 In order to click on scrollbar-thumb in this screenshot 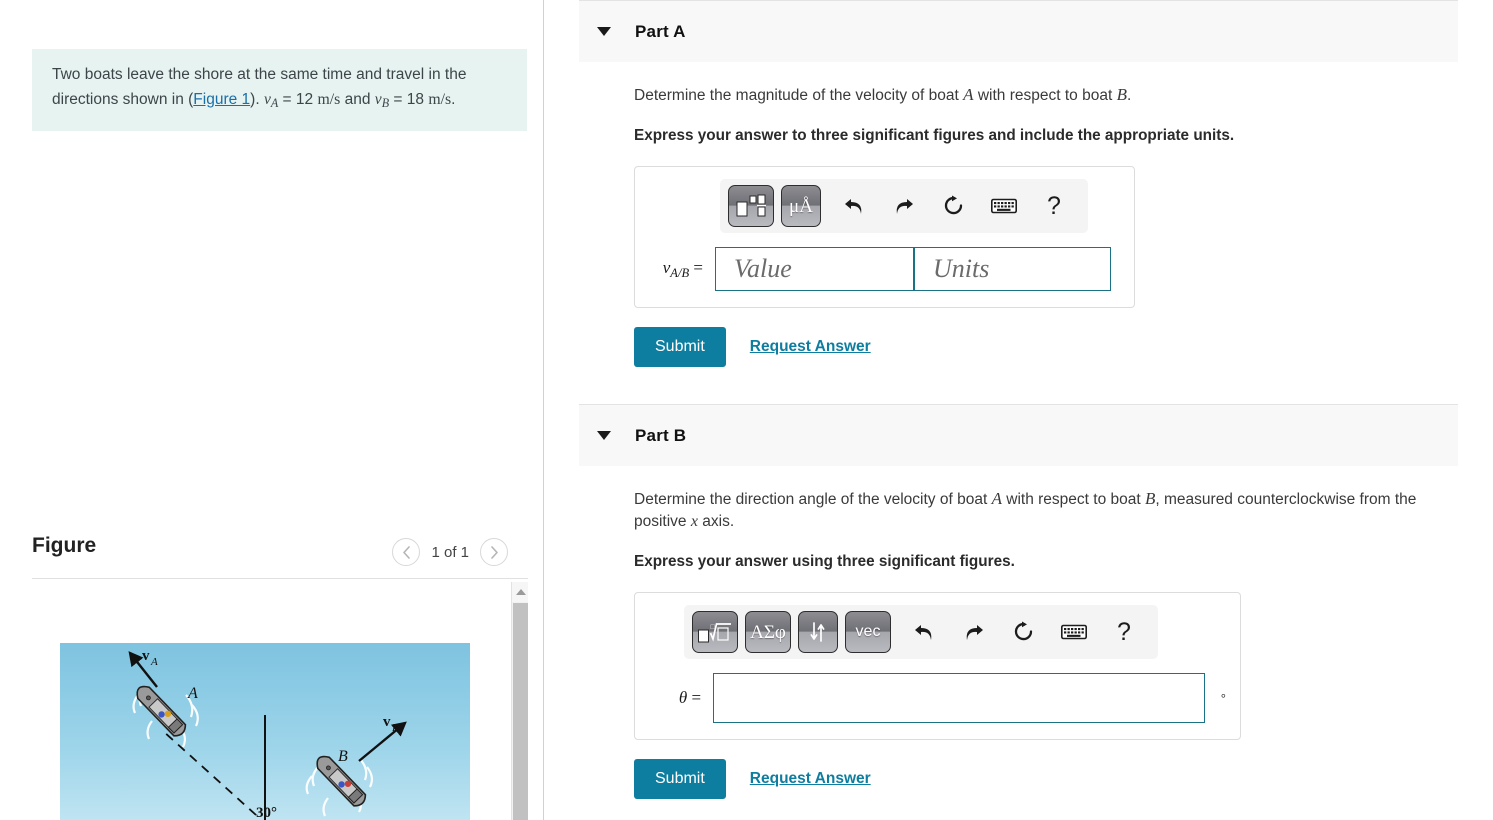, I will do `click(520, 711)`.